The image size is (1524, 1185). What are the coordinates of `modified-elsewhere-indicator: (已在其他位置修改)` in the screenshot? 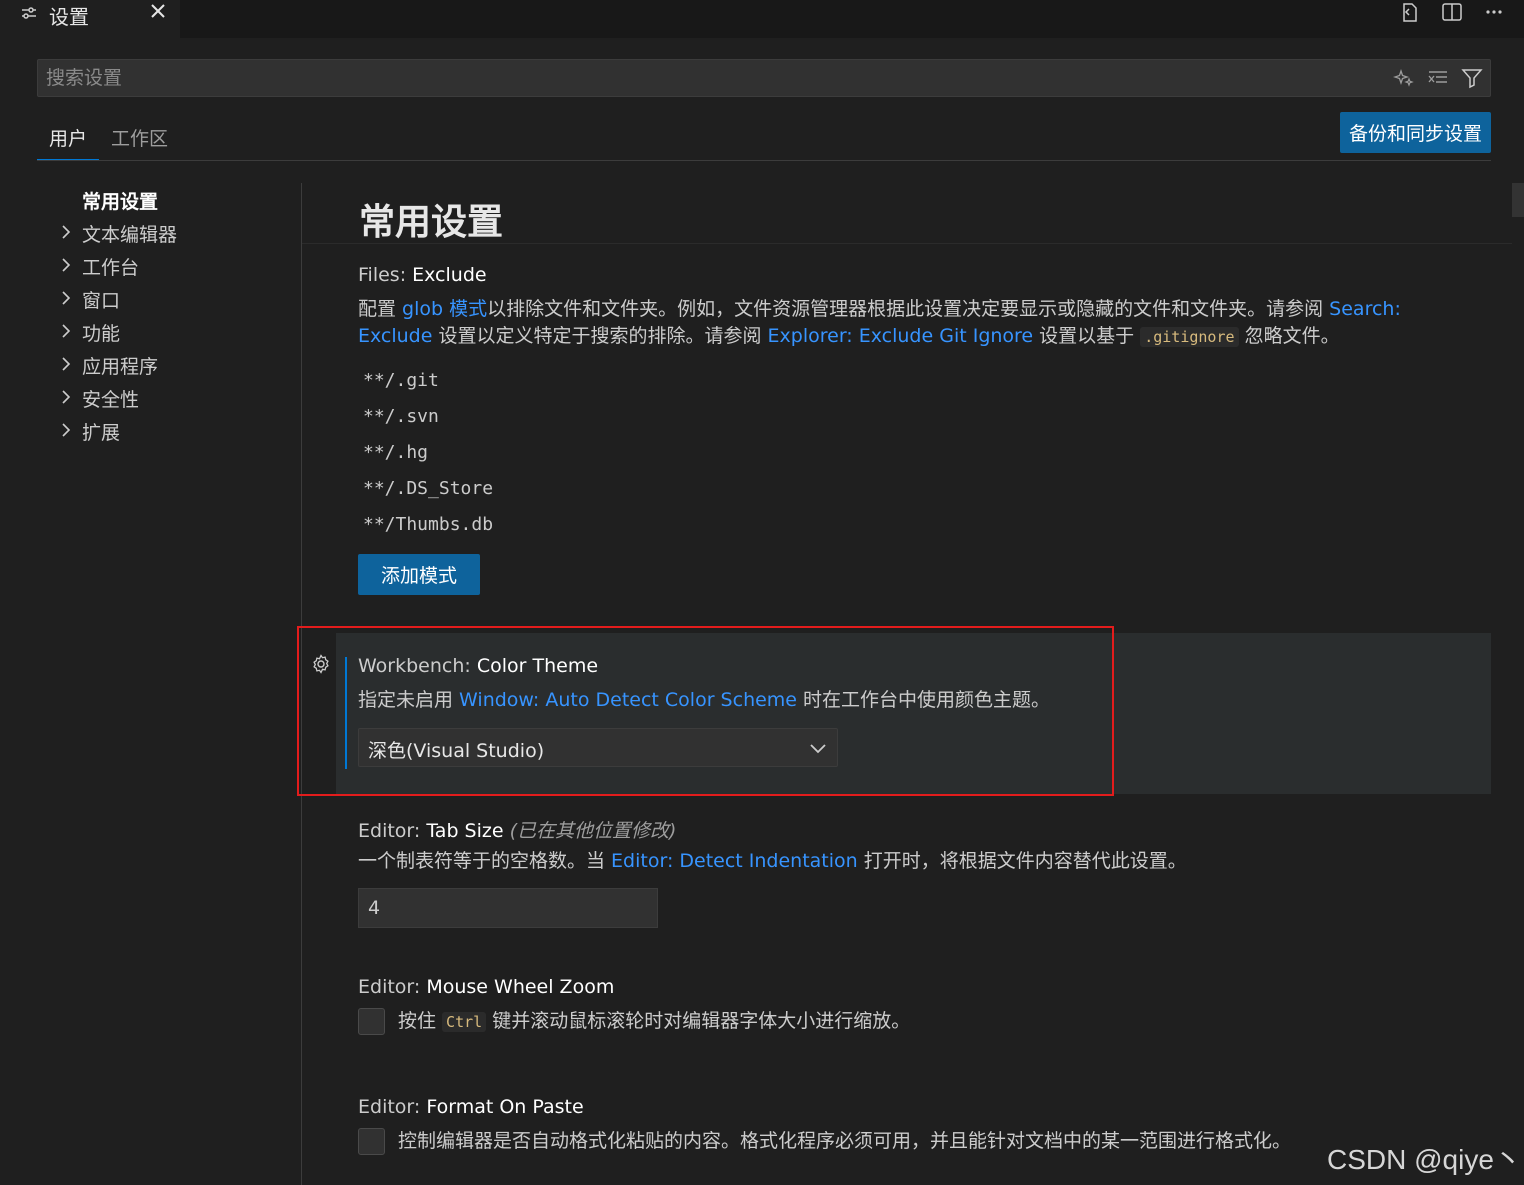 It's located at (593, 831).